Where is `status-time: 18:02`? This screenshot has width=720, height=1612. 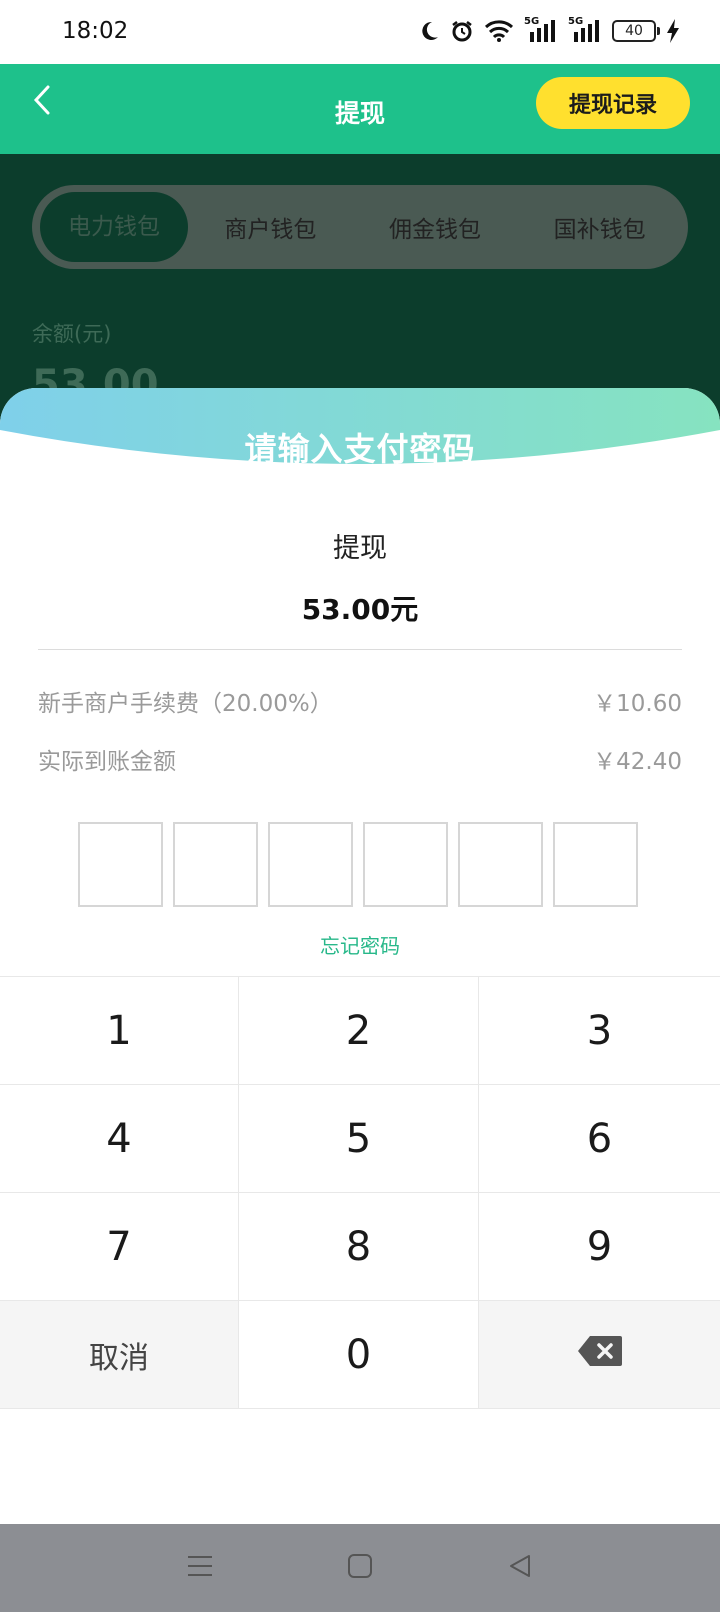
status-time: 18:02 is located at coordinates (95, 31).